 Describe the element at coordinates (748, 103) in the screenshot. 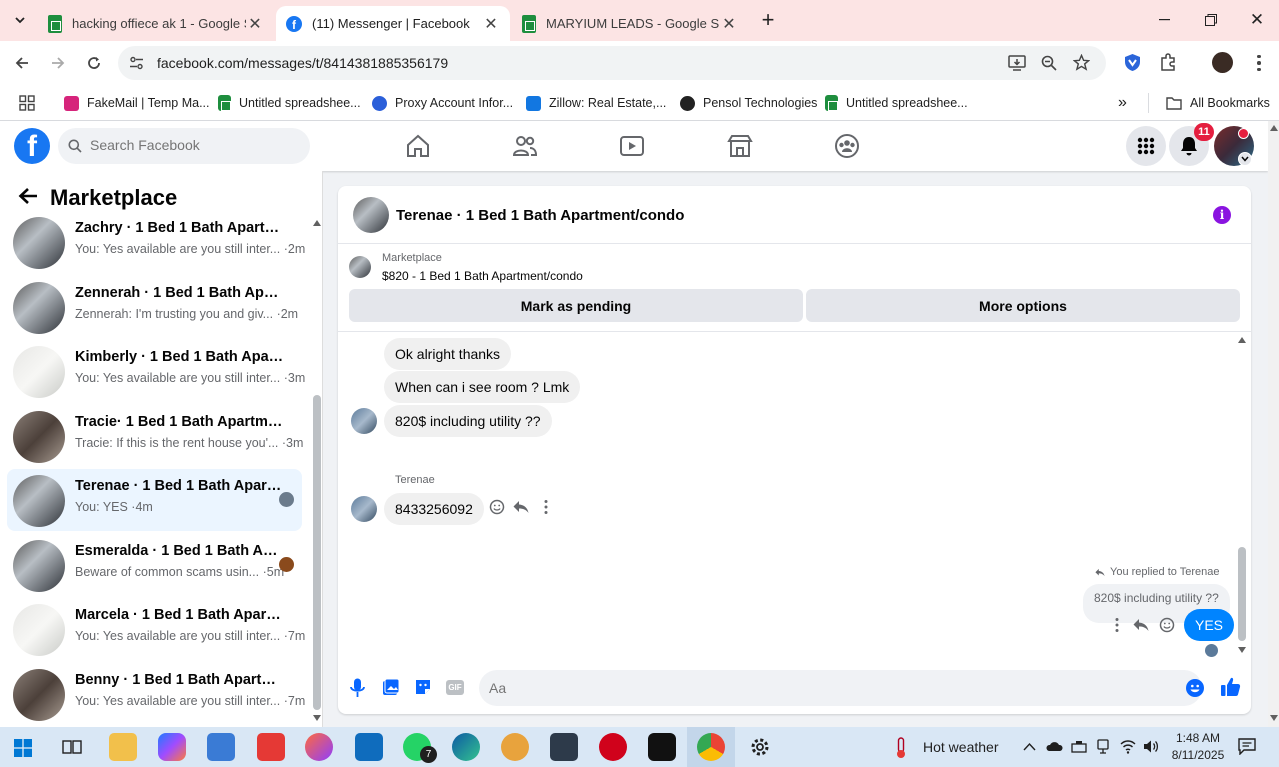

I see `bookmark-pensol: Pensol Technologies` at that location.